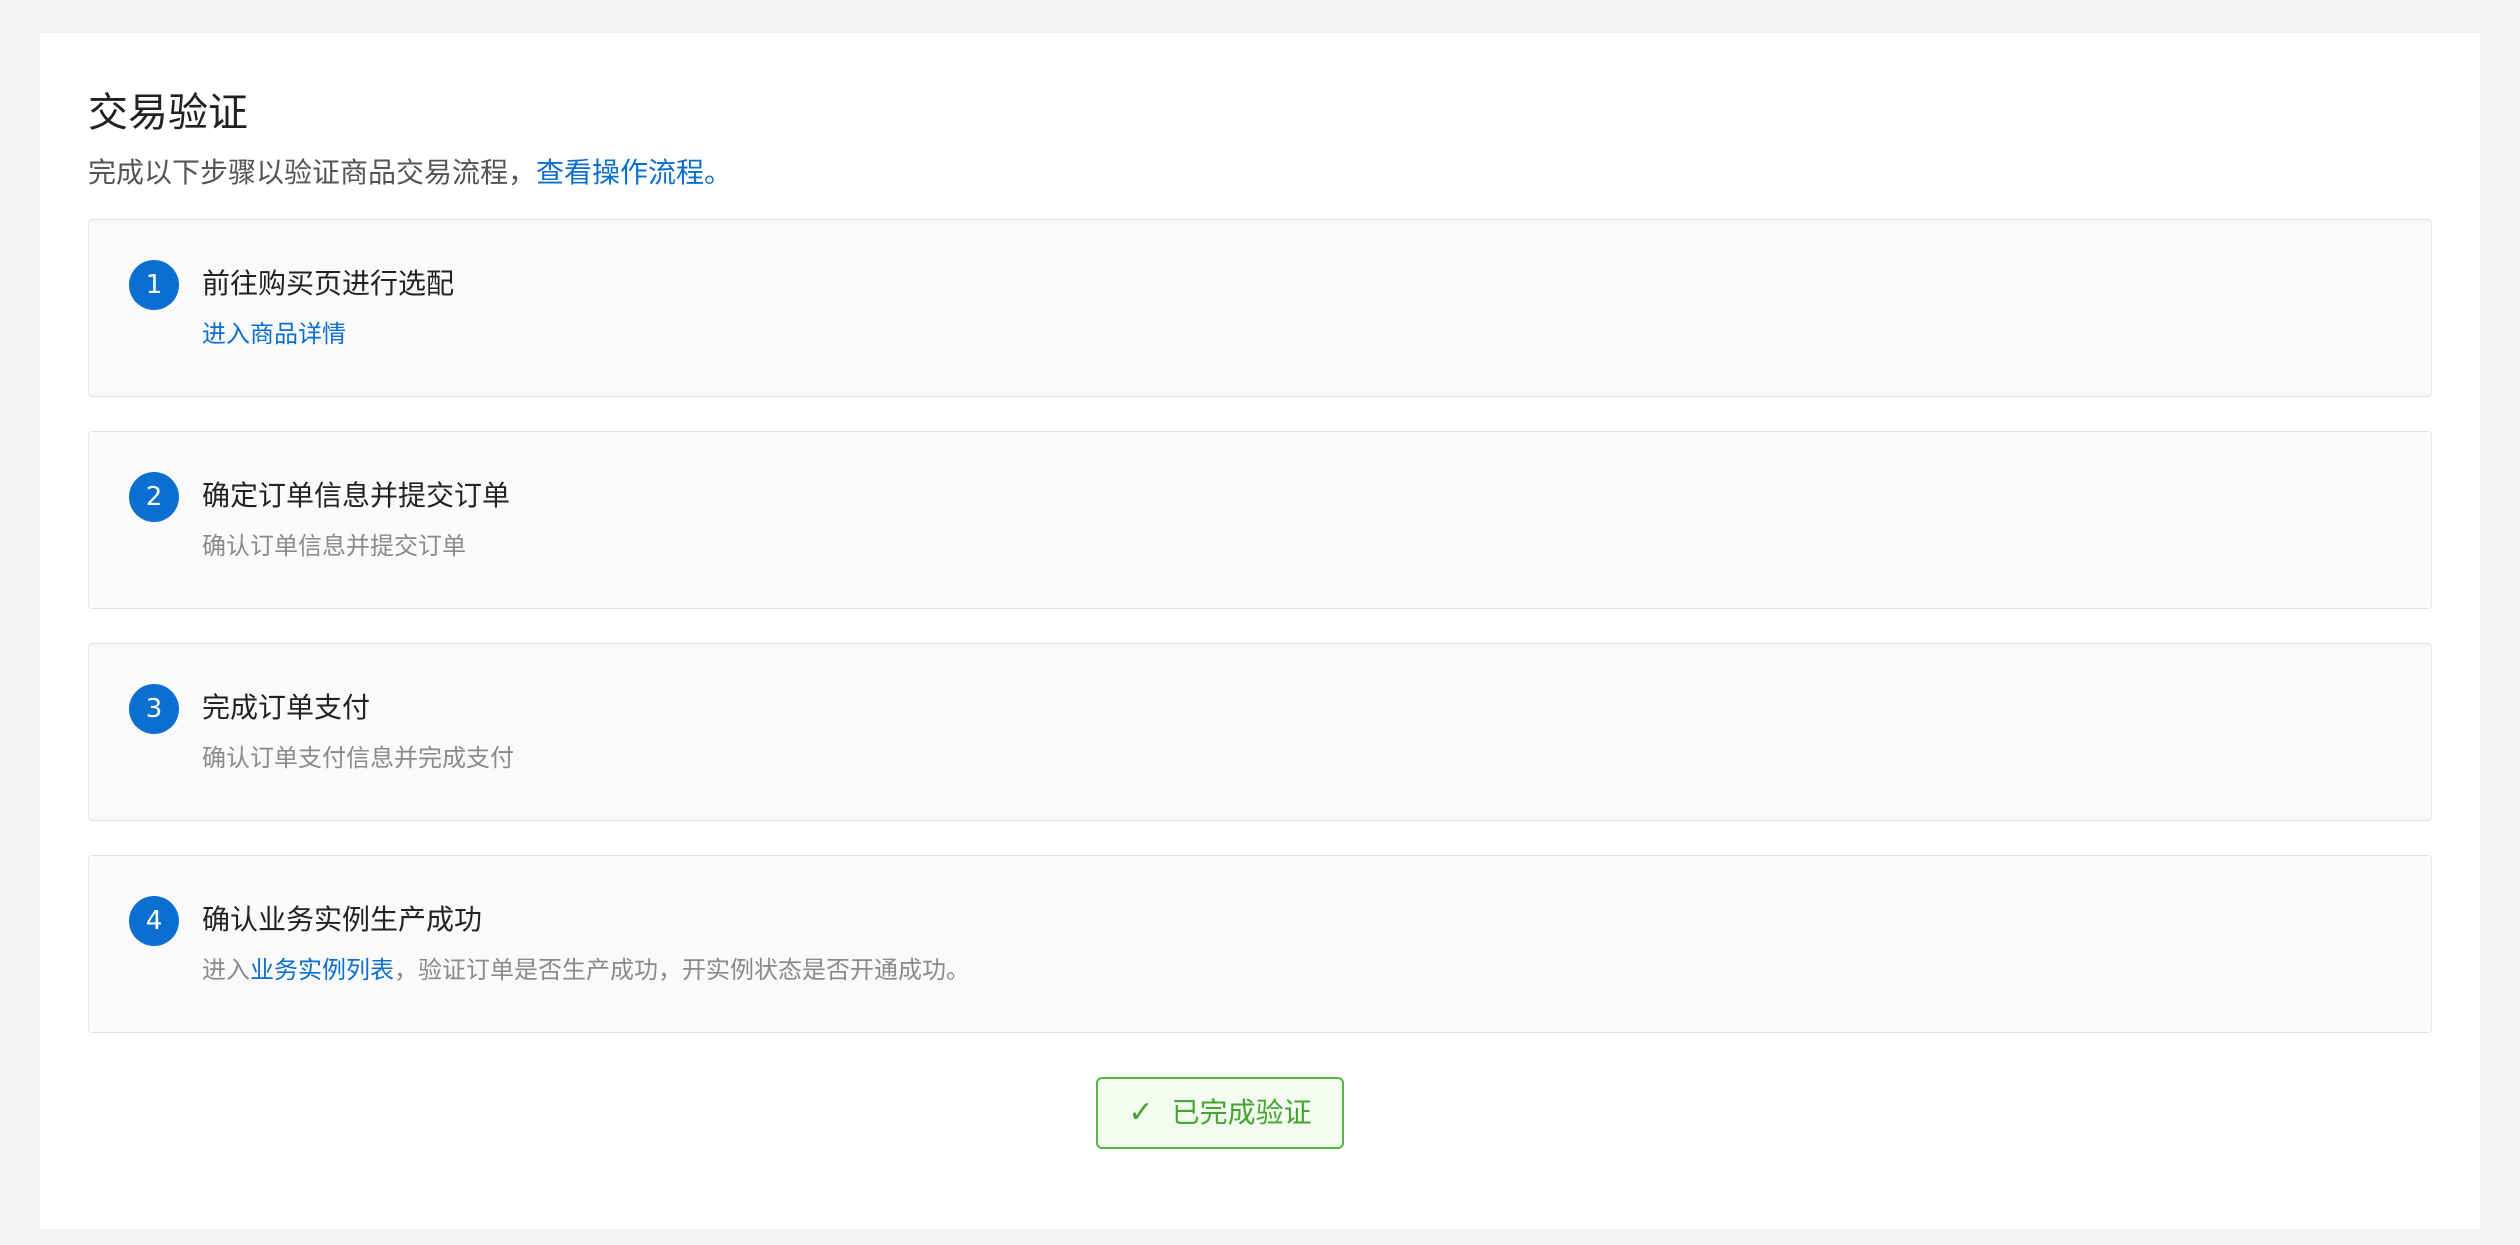  I want to click on subtitle-text: 完成以下步骤以验证商品交易流程，, so click(312, 172).